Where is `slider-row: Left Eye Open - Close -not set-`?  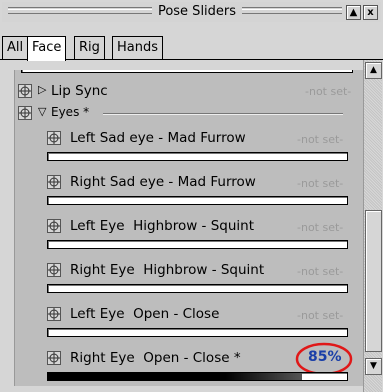
slider-row: Left Eye Open - Close -not set- is located at coordinates (189, 324).